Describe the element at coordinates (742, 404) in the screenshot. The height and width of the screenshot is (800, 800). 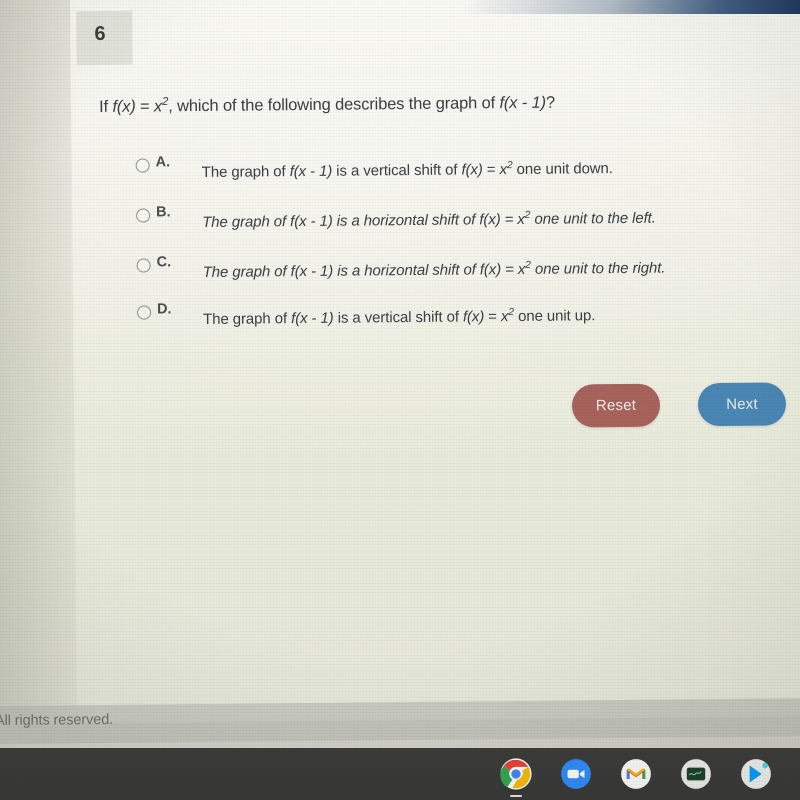
I see `next-button: Next` at that location.